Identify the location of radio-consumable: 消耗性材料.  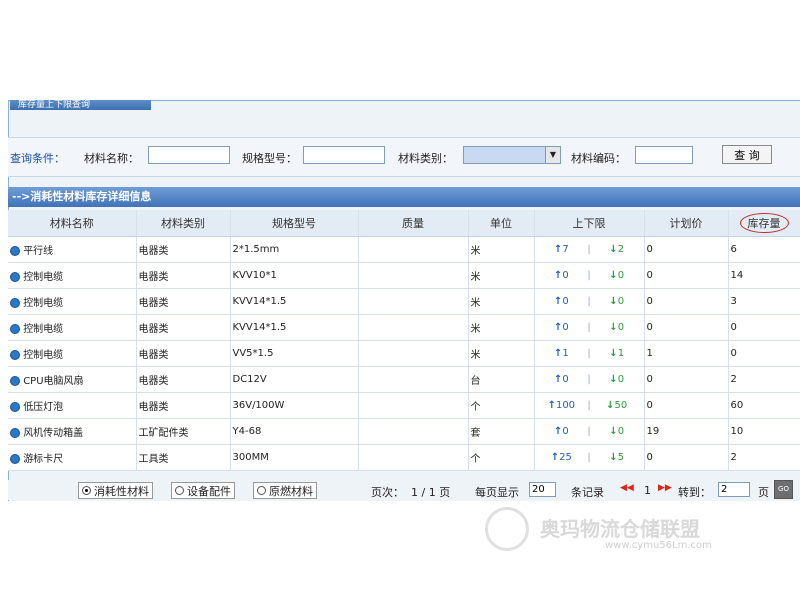
(115, 490).